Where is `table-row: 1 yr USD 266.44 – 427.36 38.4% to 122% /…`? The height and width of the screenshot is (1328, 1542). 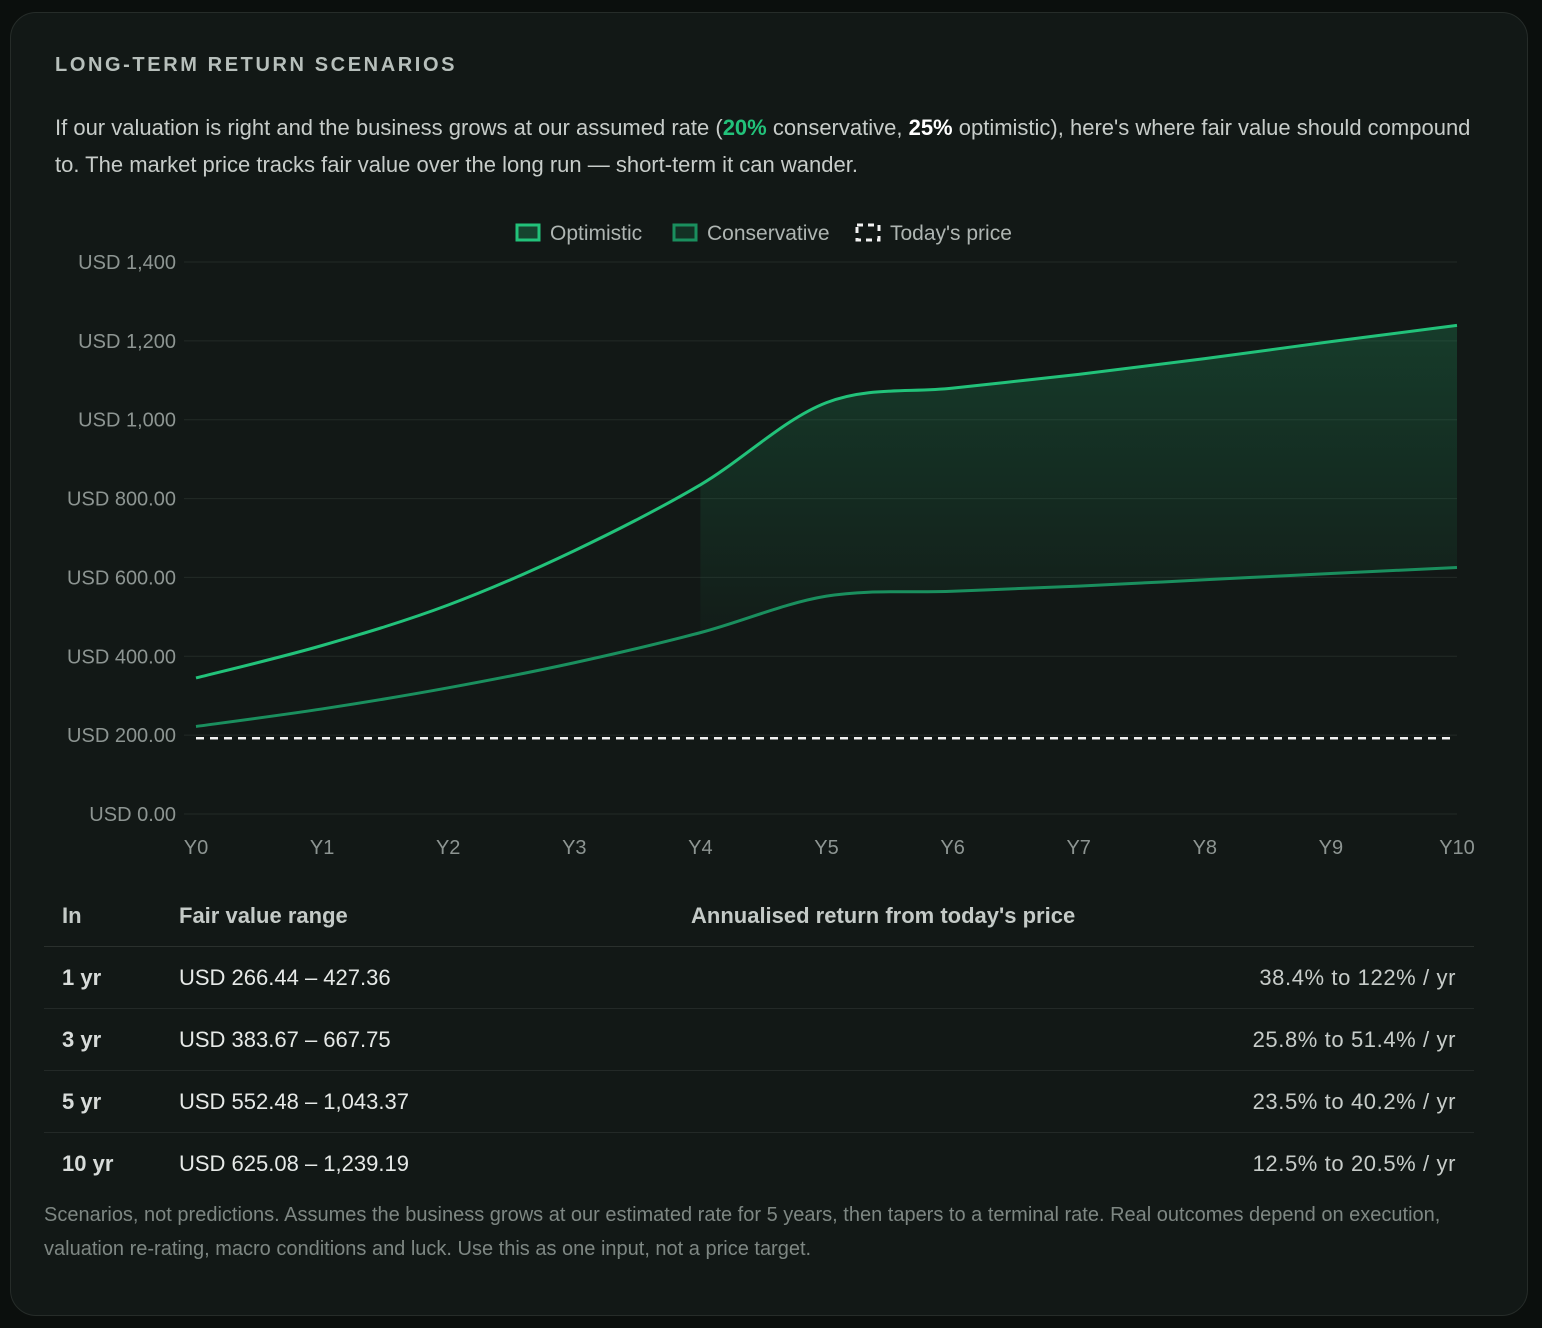
table-row: 1 yr USD 266.44 – 427.36 38.4% to 122% /… is located at coordinates (759, 977).